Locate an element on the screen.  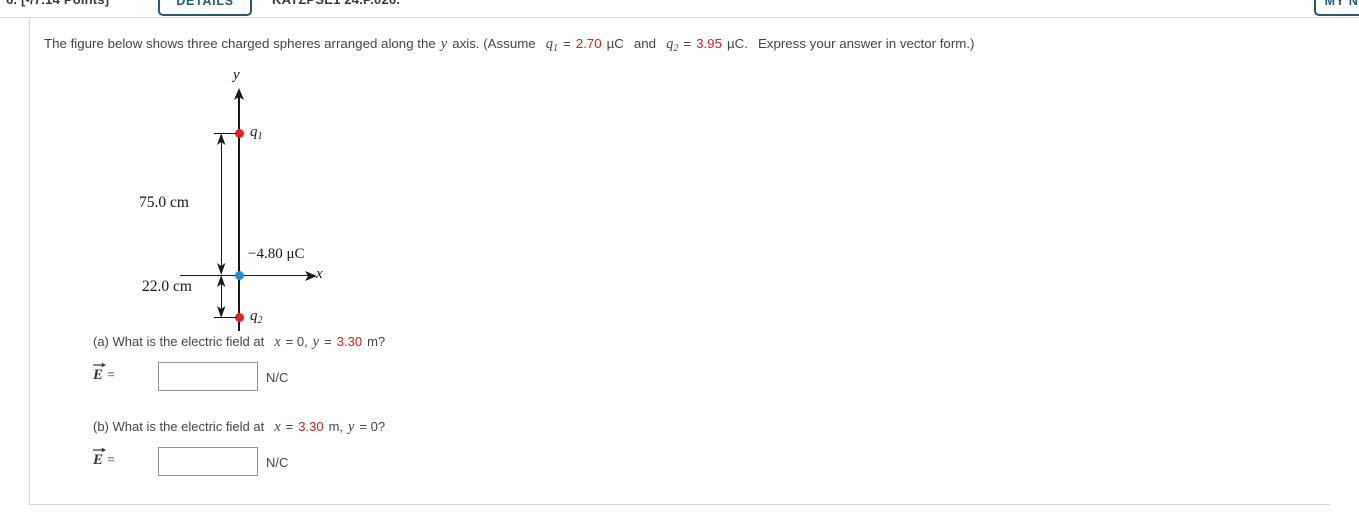
question-number-points: 6. [-/7.14 Points] is located at coordinates (57, 3).